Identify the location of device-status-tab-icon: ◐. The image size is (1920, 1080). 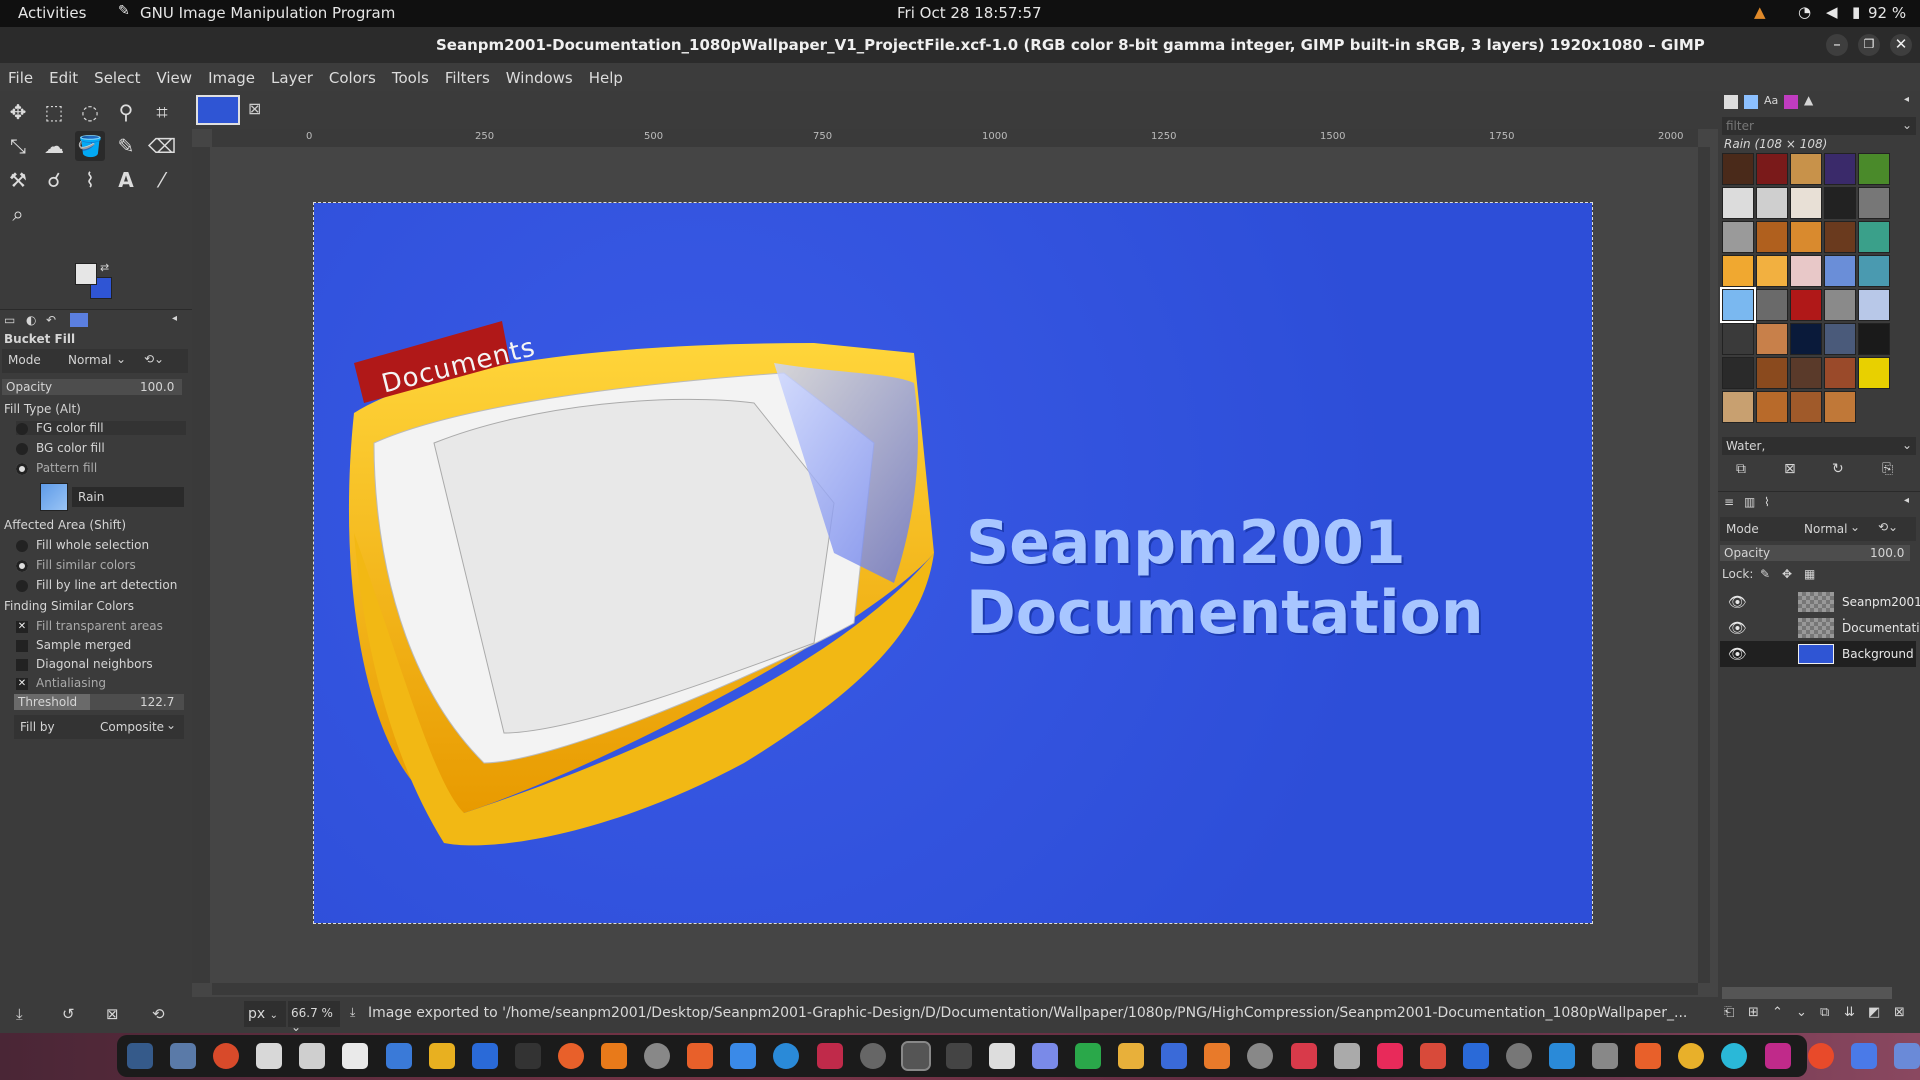
(31, 320).